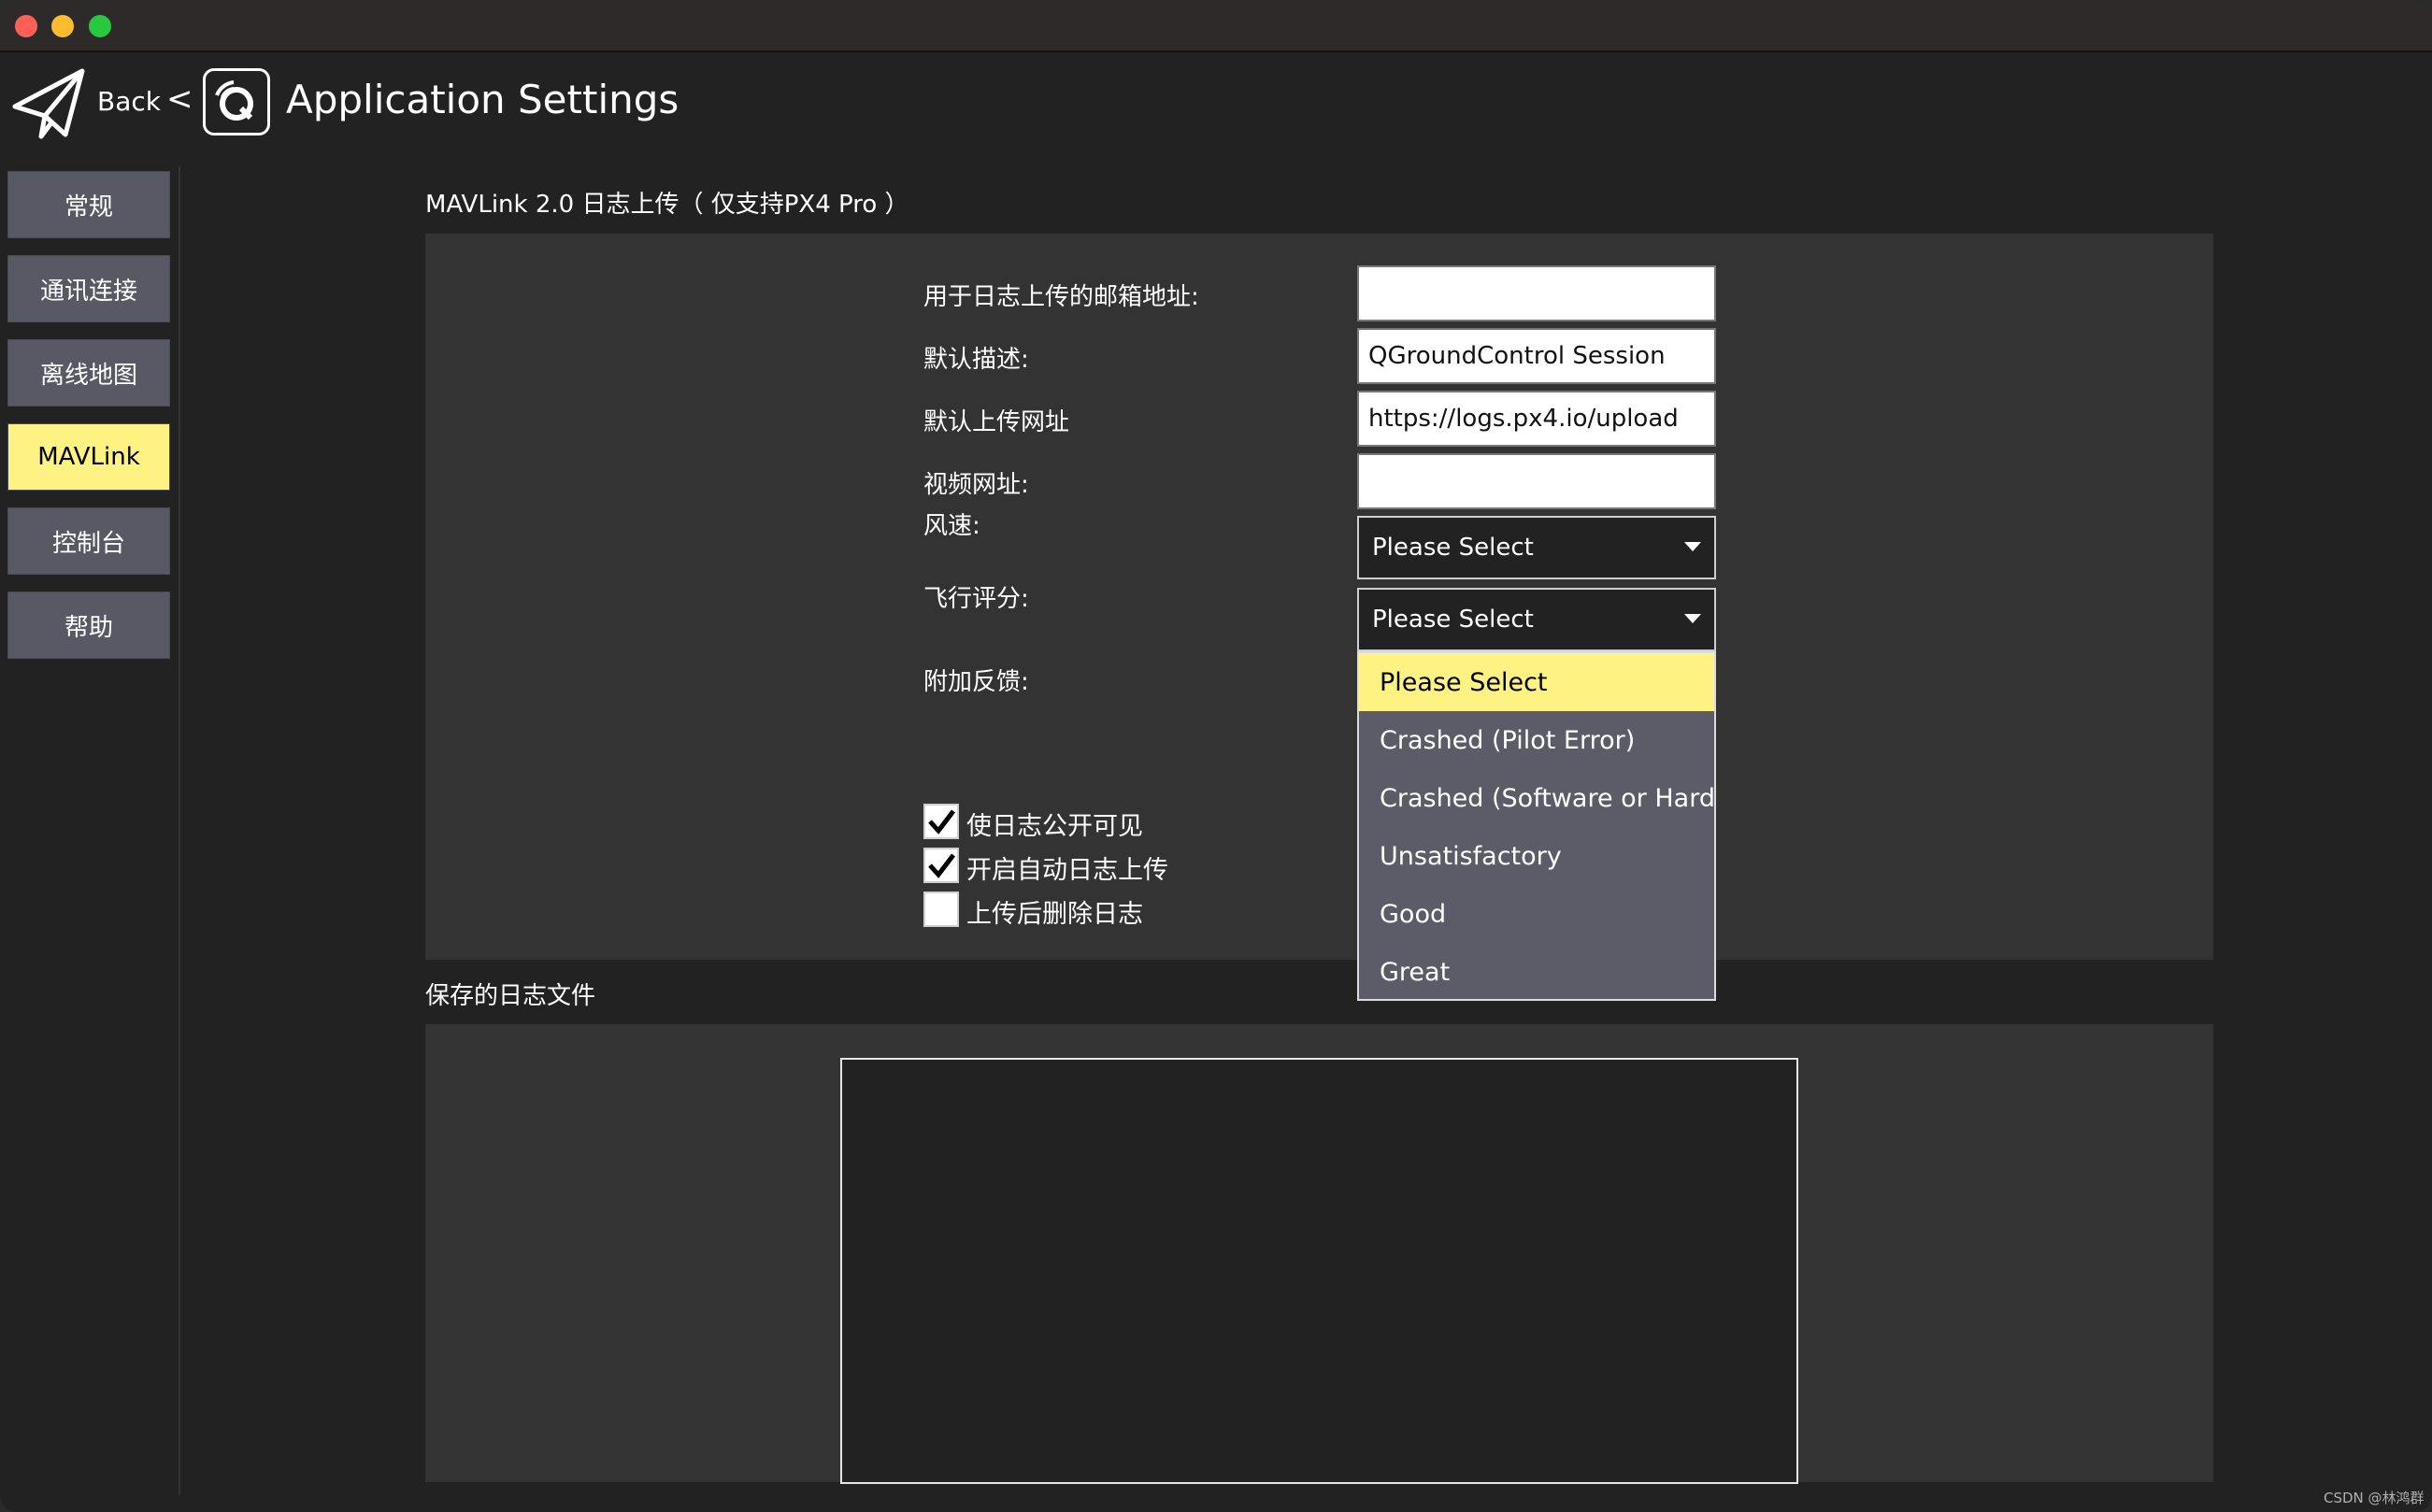 The image size is (2432, 1512). I want to click on wind-speed-select: Please Select, so click(1536, 547).